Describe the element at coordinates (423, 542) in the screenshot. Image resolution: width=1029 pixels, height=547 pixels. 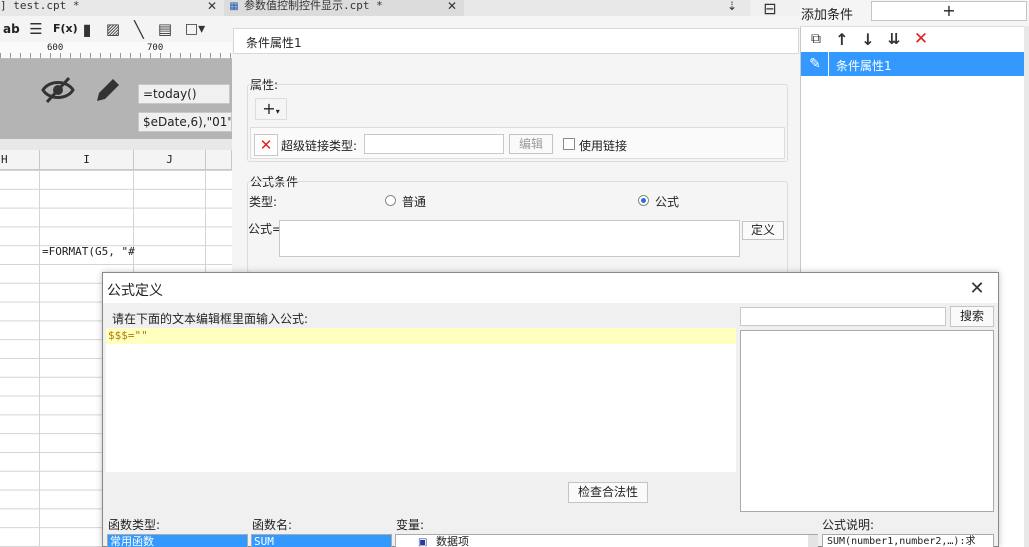
I see `tree-node-icon: ▣` at that location.